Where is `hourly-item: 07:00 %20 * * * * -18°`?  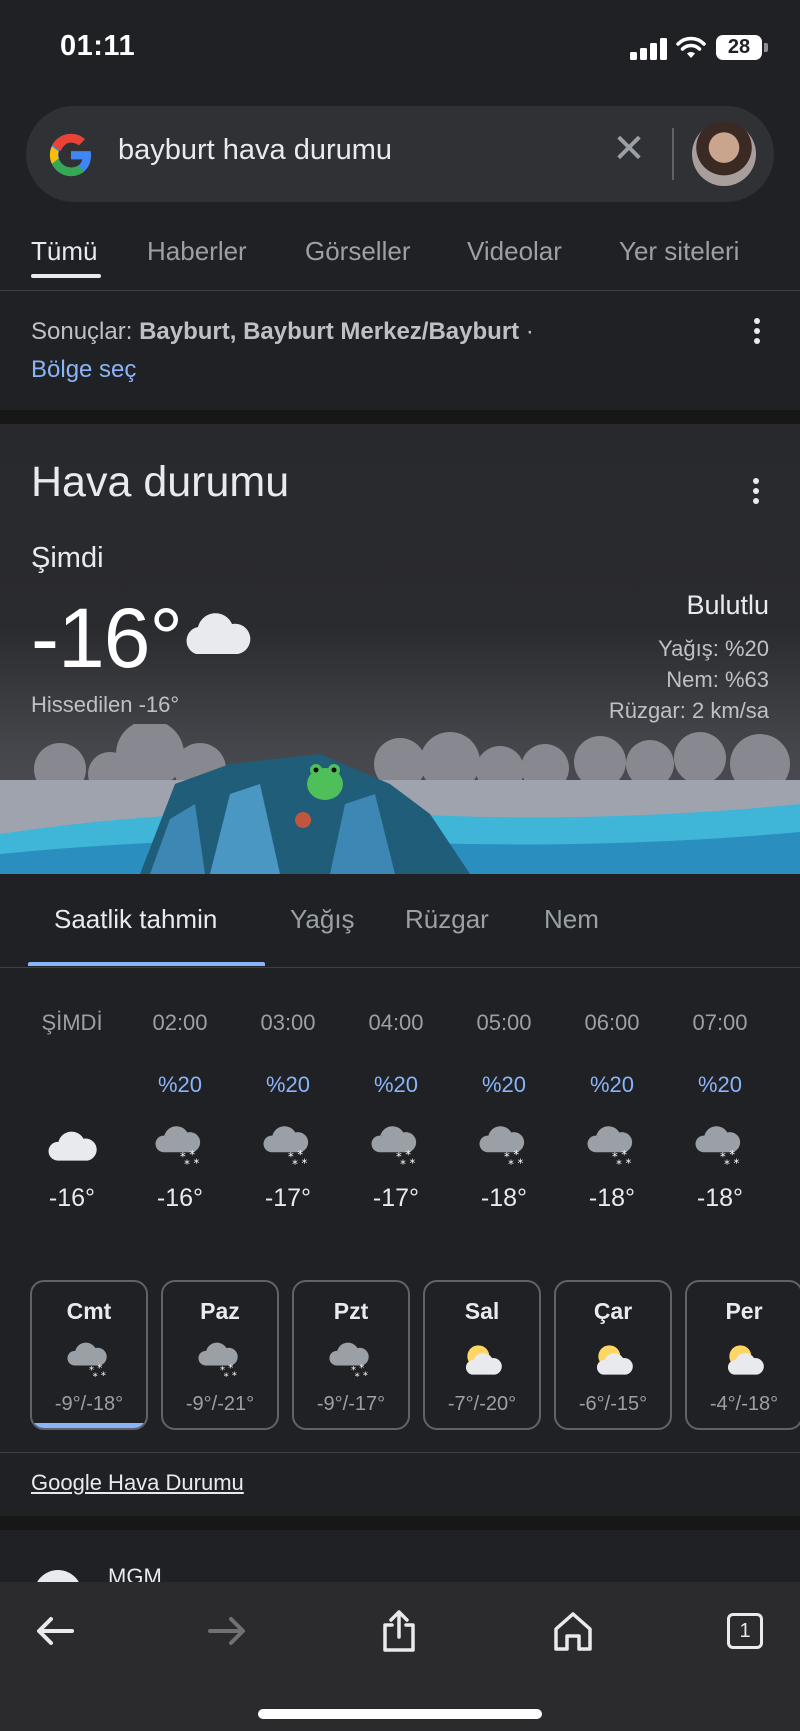
hourly-item: 07:00 %20 * * * * -18° is located at coordinates (720, 1111).